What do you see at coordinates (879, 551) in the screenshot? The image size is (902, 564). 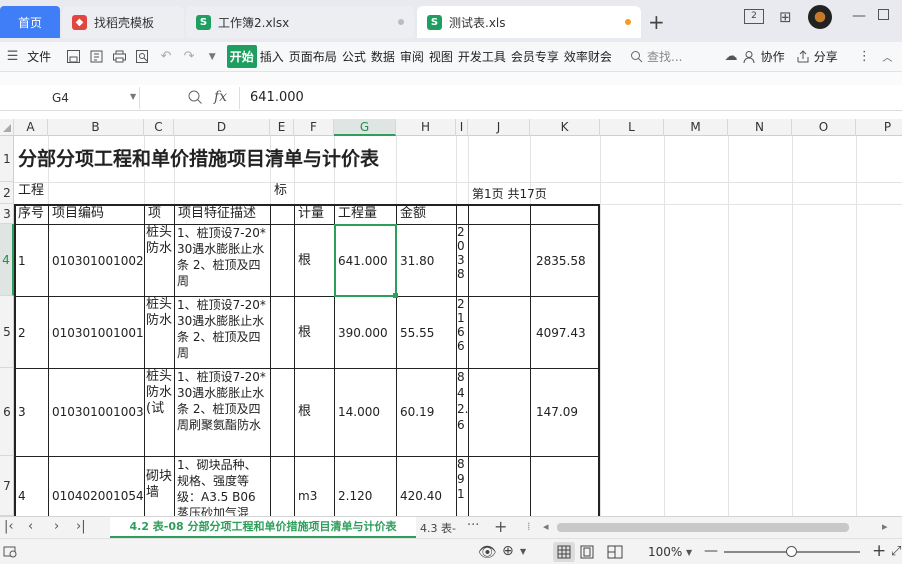 I see `zoom-in-icon: +` at bounding box center [879, 551].